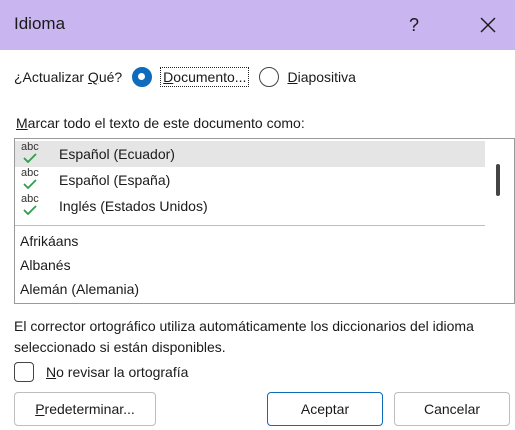  I want to click on list-scrollbar-thumb, so click(498, 180).